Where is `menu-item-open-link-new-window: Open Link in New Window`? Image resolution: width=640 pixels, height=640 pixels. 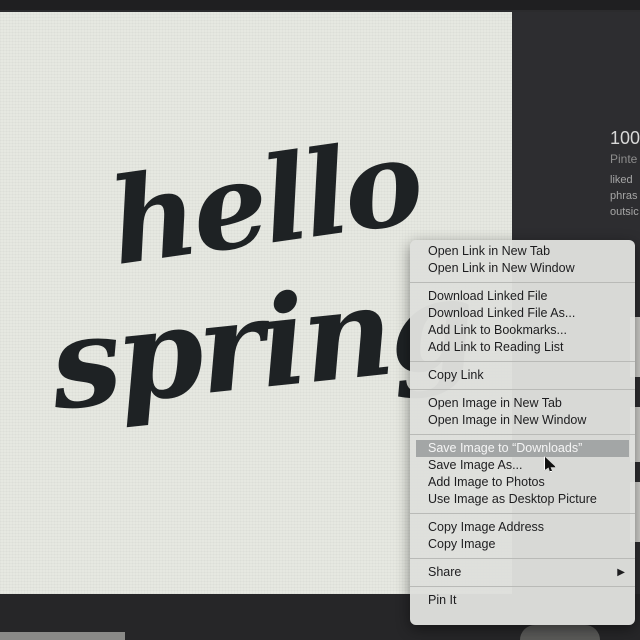 menu-item-open-link-new-window: Open Link in New Window is located at coordinates (522, 268).